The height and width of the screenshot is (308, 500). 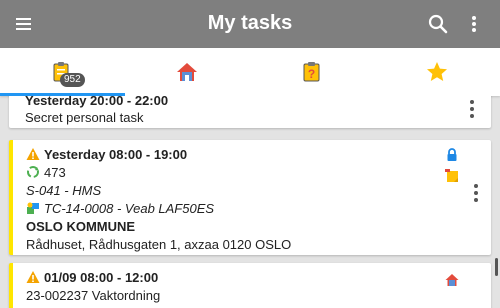 What do you see at coordinates (474, 24) in the screenshot?
I see `more-vert-icon` at bounding box center [474, 24].